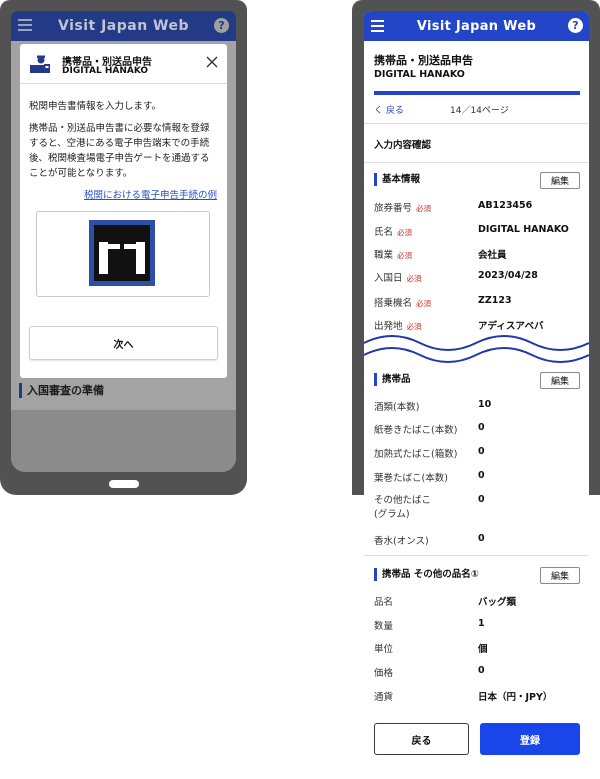 This screenshot has width=600, height=779. Describe the element at coordinates (388, 278) in the screenshot. I see `label-text: 入国日` at that location.